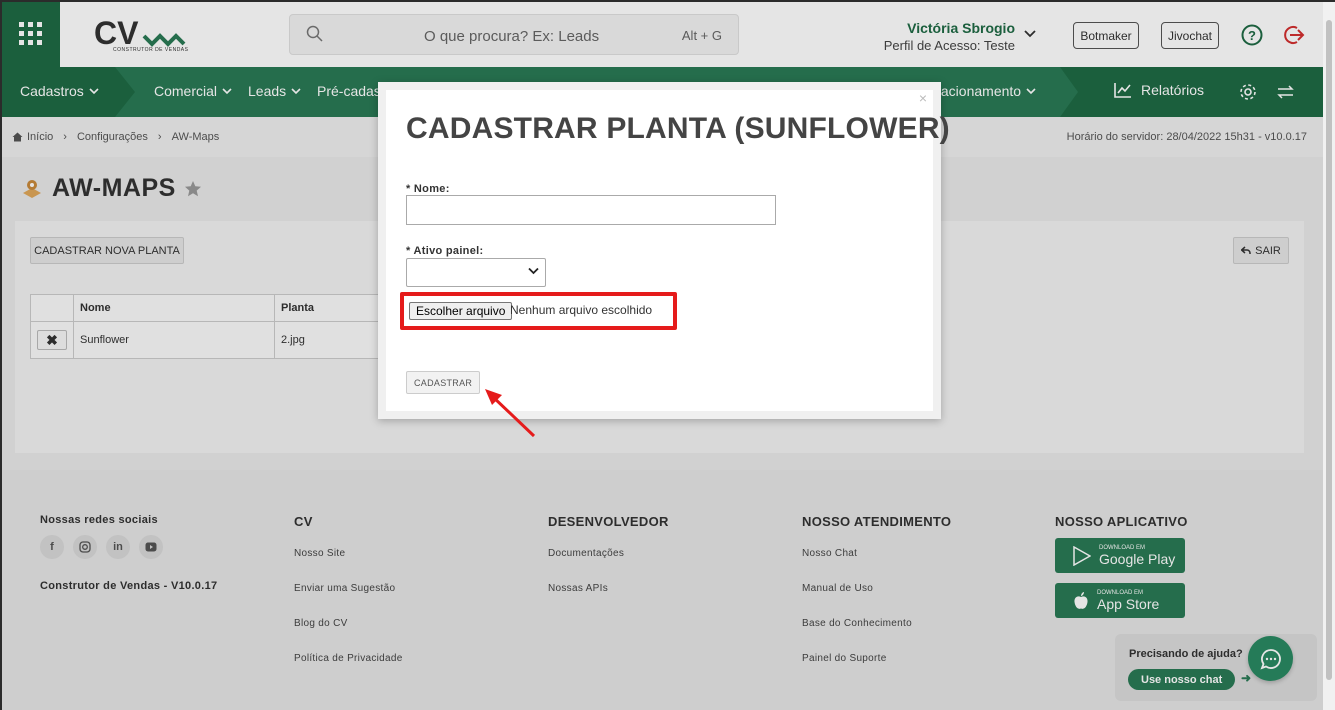  What do you see at coordinates (533, 271) in the screenshot?
I see `chevron-down-icon` at bounding box center [533, 271].